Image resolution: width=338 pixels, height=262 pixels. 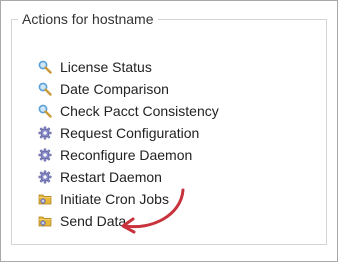 I want to click on action-date-comparison: Date Comparison, so click(x=128, y=89).